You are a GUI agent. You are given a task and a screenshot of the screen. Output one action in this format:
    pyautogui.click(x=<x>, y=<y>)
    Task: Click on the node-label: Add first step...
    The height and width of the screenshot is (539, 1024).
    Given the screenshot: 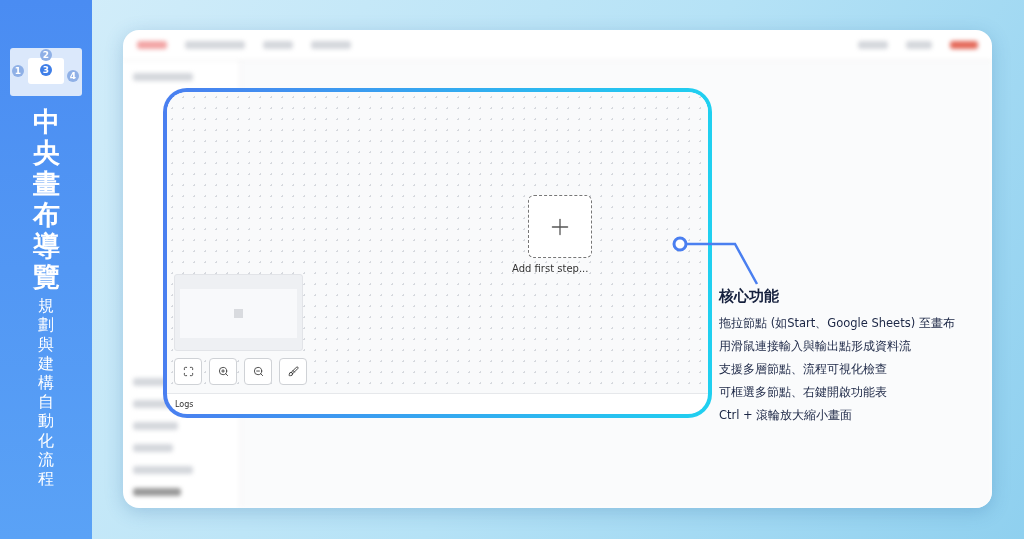 What is the action you would take?
    pyautogui.click(x=550, y=268)
    